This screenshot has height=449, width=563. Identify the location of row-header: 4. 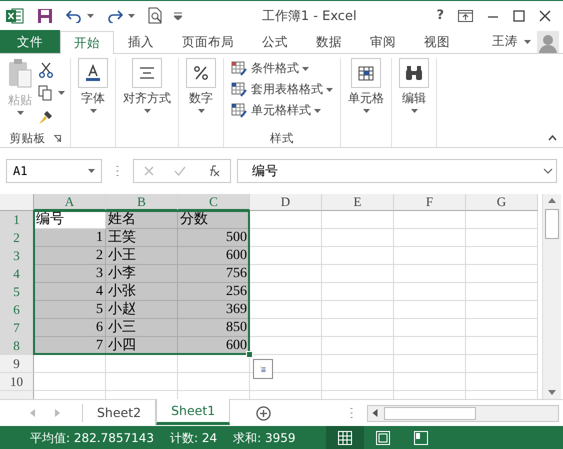
(17, 274).